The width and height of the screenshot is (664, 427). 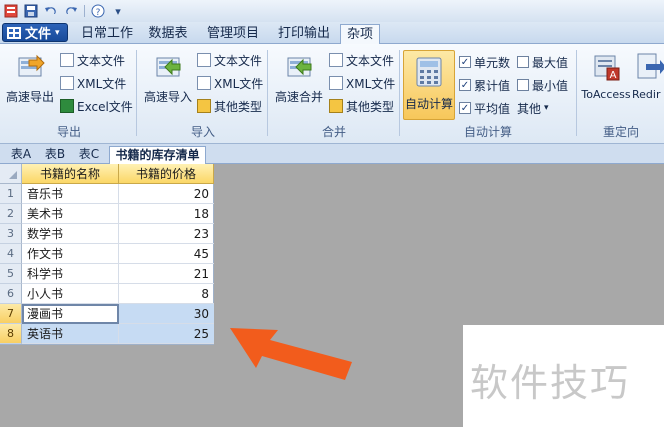 What do you see at coordinates (370, 106) in the screenshot?
I see `merge-other-label: 其他类型` at bounding box center [370, 106].